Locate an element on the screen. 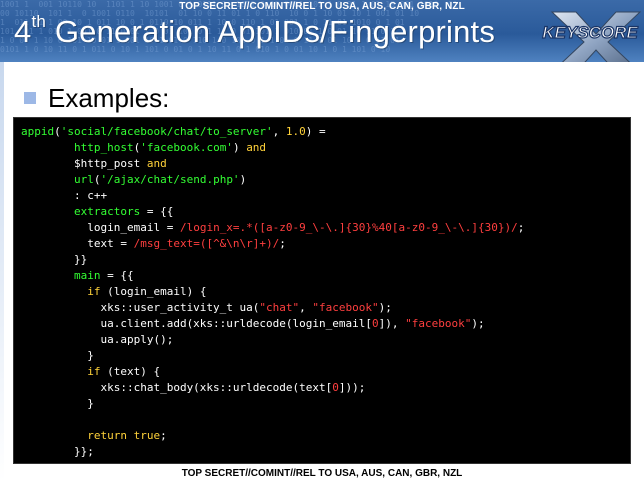  code-line-8: text = /msg_text=([^&\n\r]+)/; is located at coordinates (153, 243).